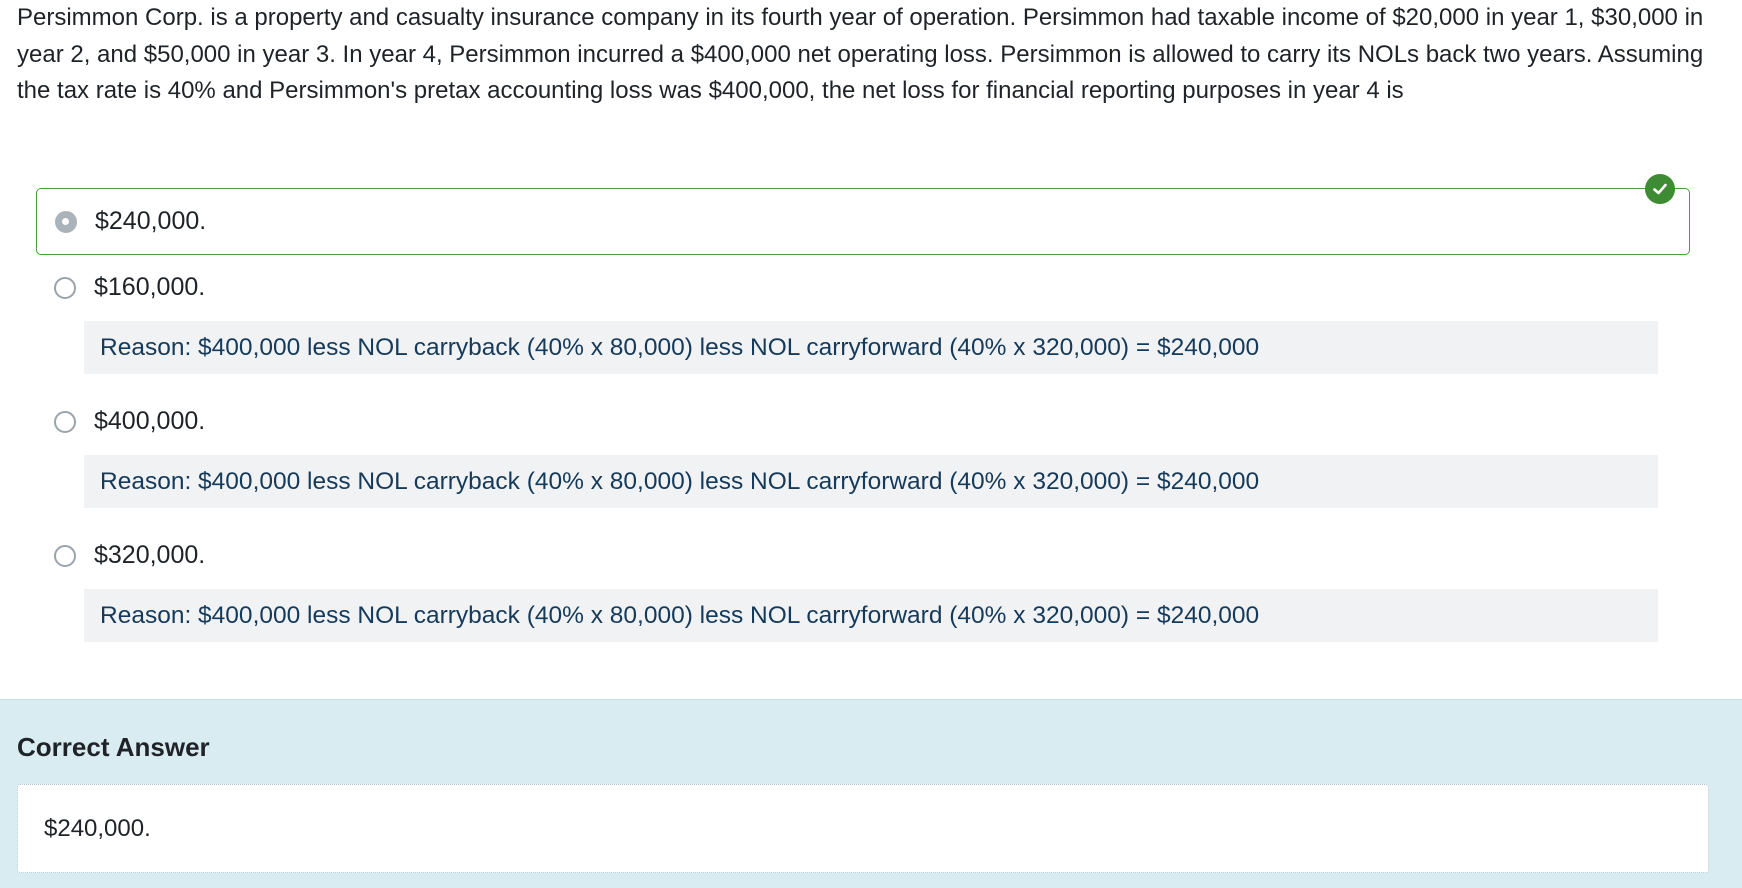 The width and height of the screenshot is (1742, 888). I want to click on radio-button-selected, so click(66, 221).